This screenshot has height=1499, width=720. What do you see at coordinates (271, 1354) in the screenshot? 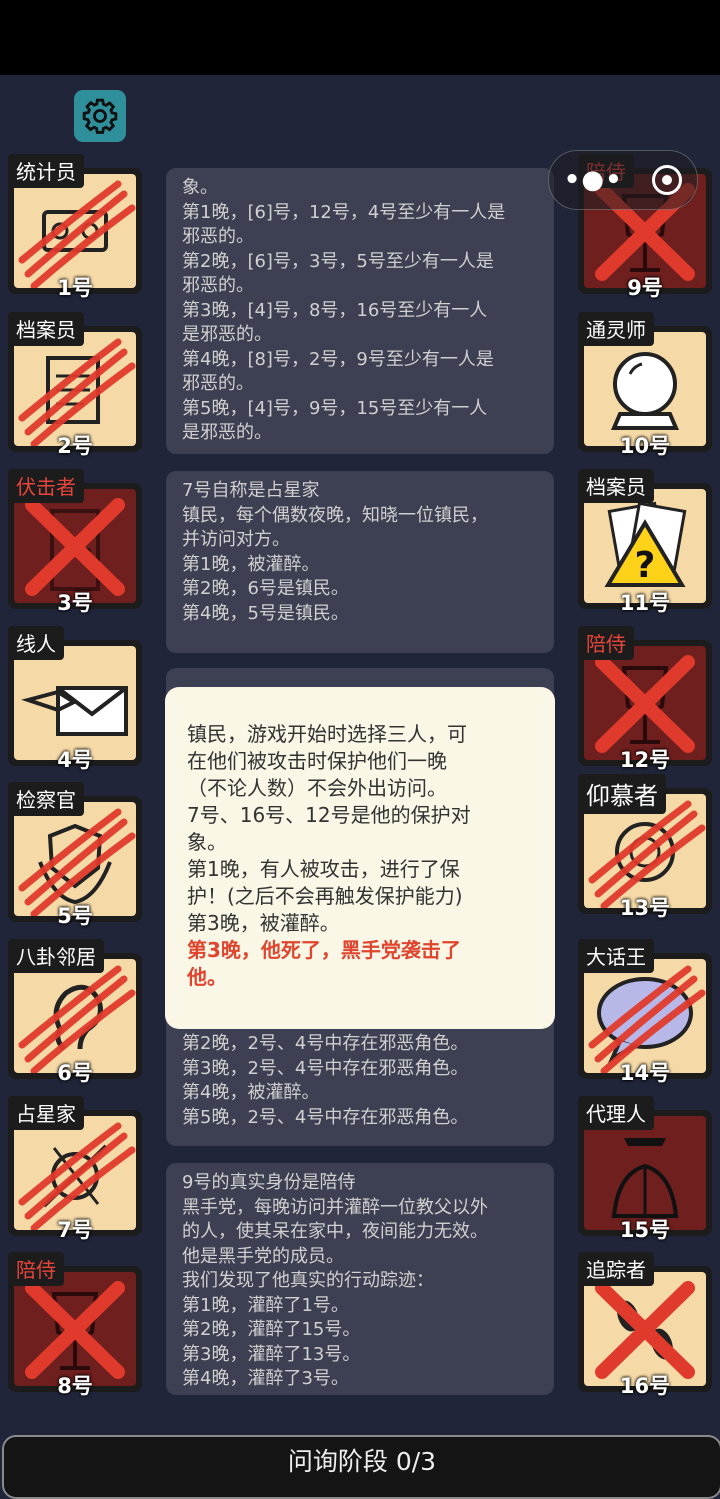
I see `message-line: 第3晚，灌醉了13号。` at bounding box center [271, 1354].